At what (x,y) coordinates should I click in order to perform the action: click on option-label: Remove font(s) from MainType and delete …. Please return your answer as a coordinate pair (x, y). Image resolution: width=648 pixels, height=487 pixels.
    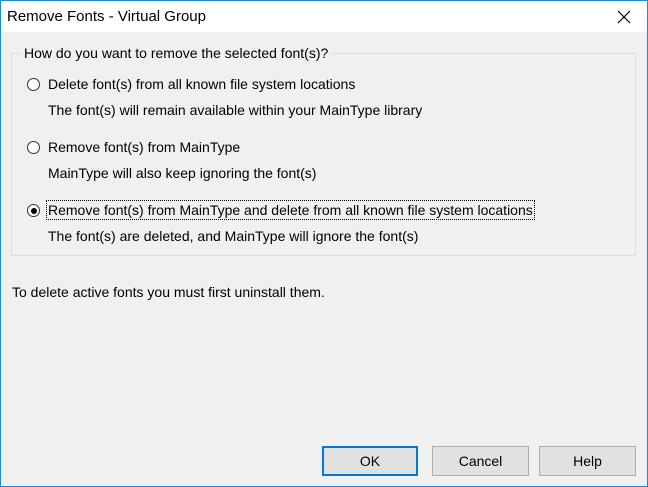
    Looking at the image, I should click on (290, 210).